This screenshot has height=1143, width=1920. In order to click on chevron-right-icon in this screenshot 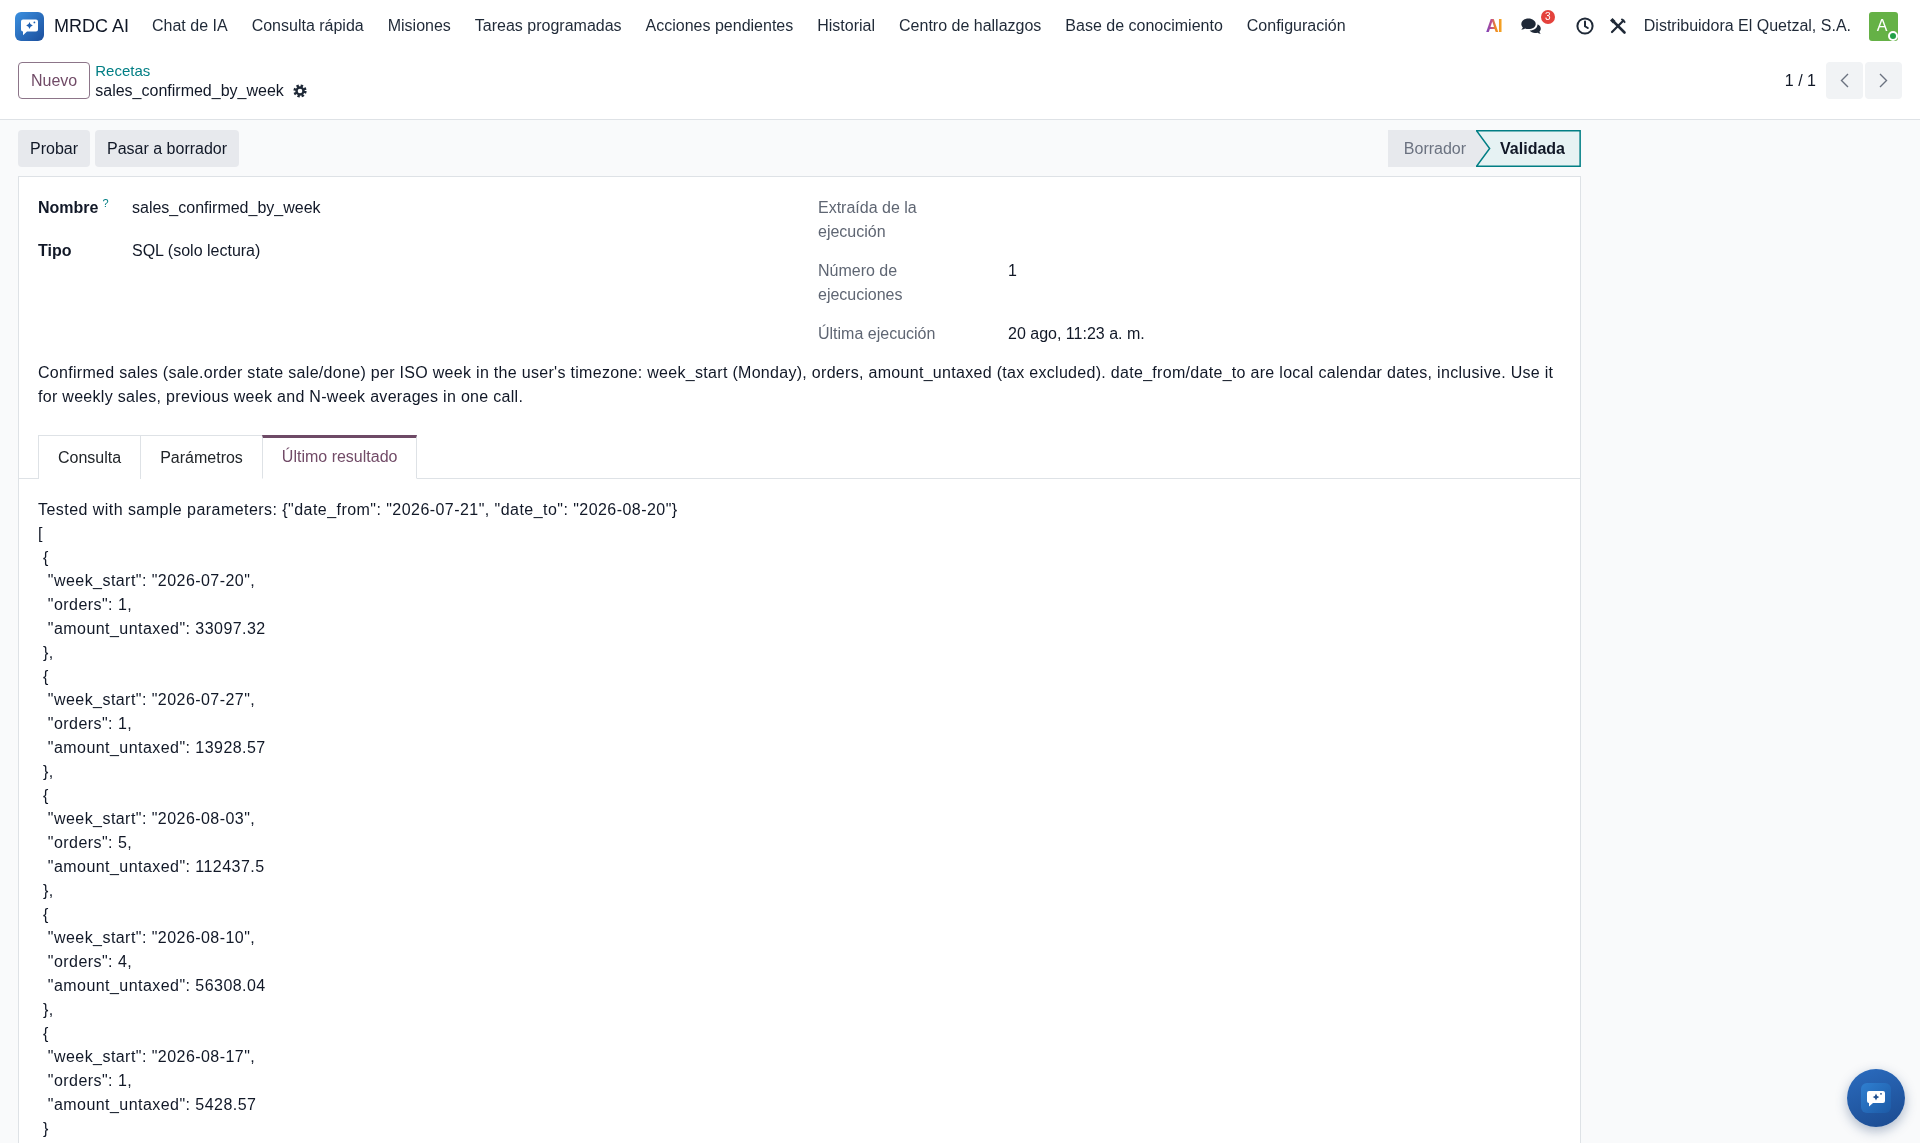, I will do `click(1883, 80)`.